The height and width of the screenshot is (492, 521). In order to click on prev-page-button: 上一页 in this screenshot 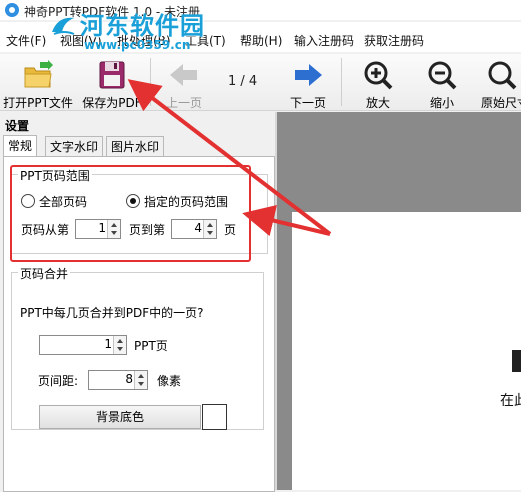, I will do `click(184, 83)`.